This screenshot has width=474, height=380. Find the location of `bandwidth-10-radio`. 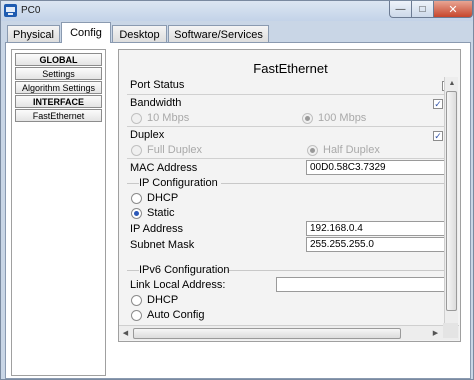

bandwidth-10-radio is located at coordinates (136, 118).